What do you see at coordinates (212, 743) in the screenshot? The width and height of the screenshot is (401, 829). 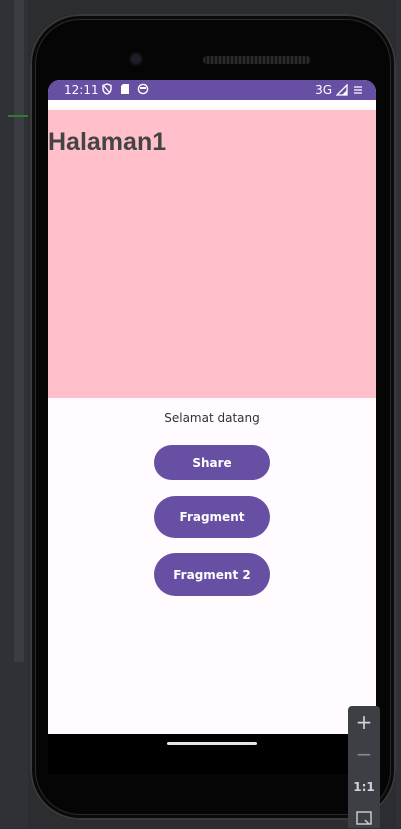 I see `home-gesture-handle` at bounding box center [212, 743].